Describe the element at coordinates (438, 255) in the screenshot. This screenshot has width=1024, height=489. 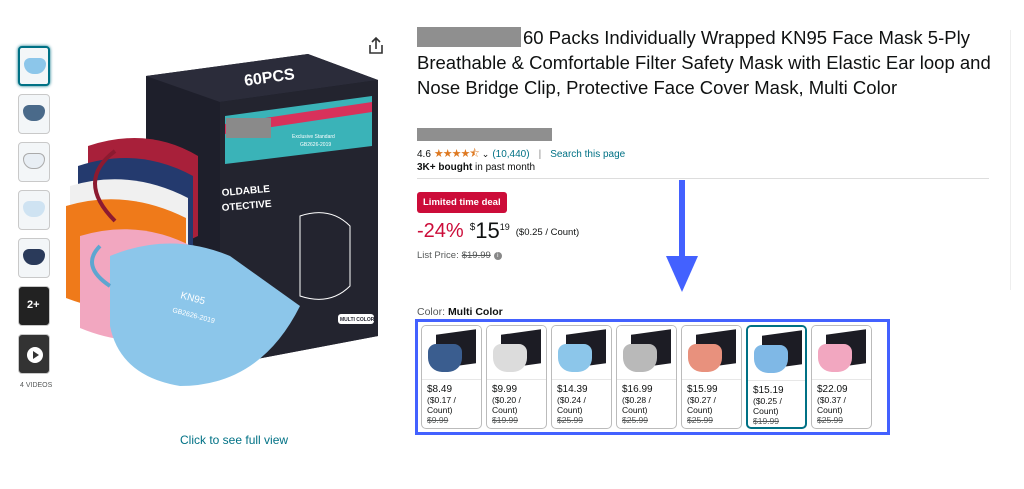
I see `list-price-label: List Price:` at that location.